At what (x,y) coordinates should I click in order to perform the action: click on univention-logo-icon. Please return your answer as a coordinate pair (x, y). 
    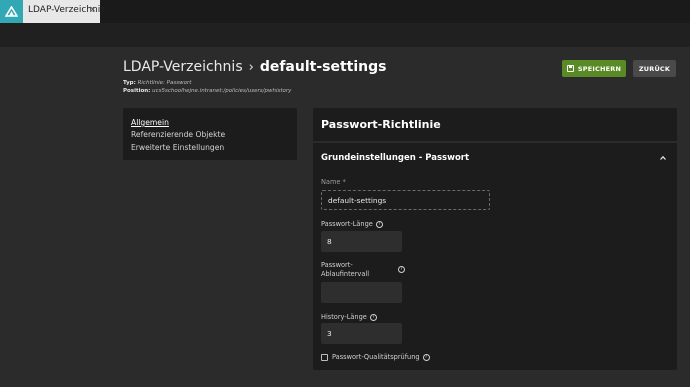
    Looking at the image, I should click on (11, 11).